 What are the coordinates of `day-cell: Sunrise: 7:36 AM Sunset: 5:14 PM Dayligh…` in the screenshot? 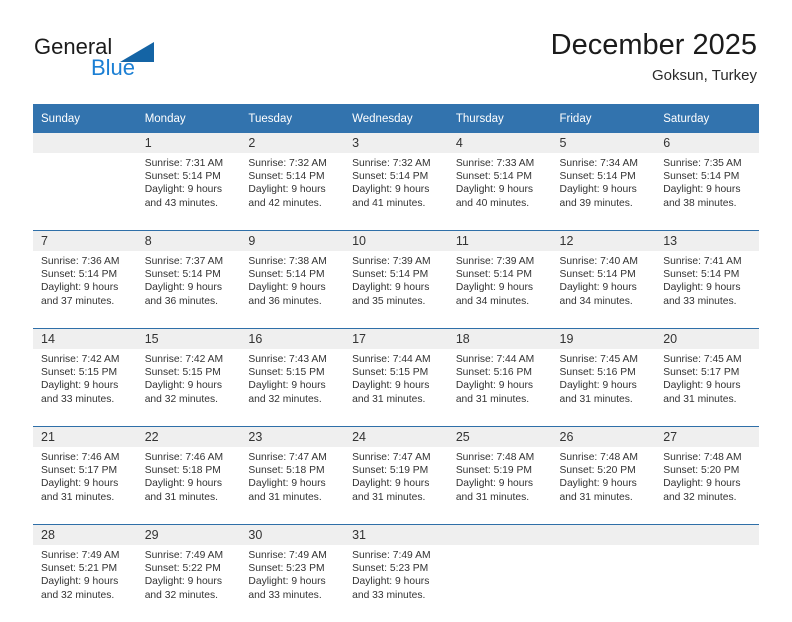 It's located at (85, 290).